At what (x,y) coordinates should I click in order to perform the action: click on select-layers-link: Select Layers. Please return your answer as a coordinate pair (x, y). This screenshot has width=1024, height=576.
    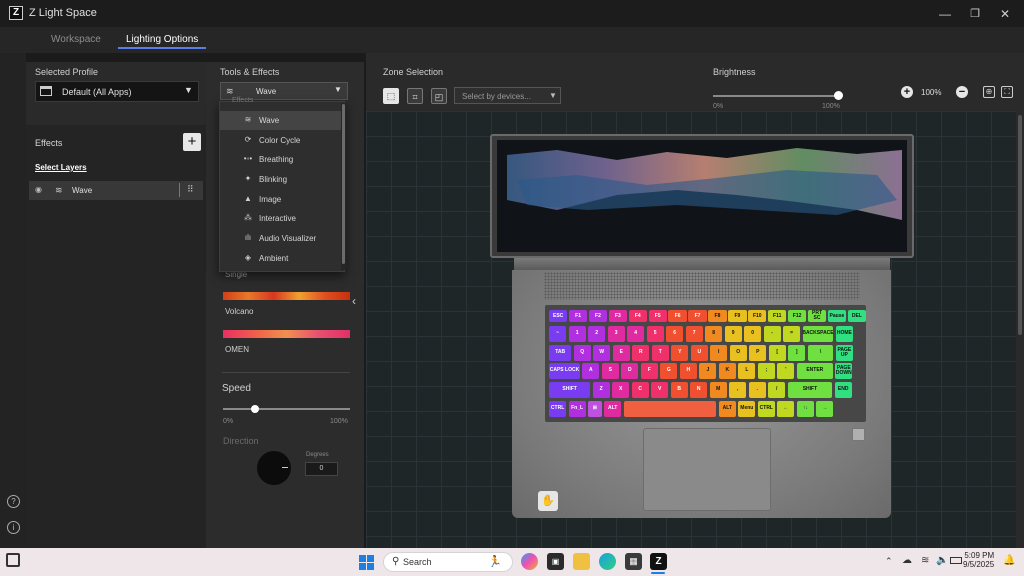
    Looking at the image, I should click on (61, 167).